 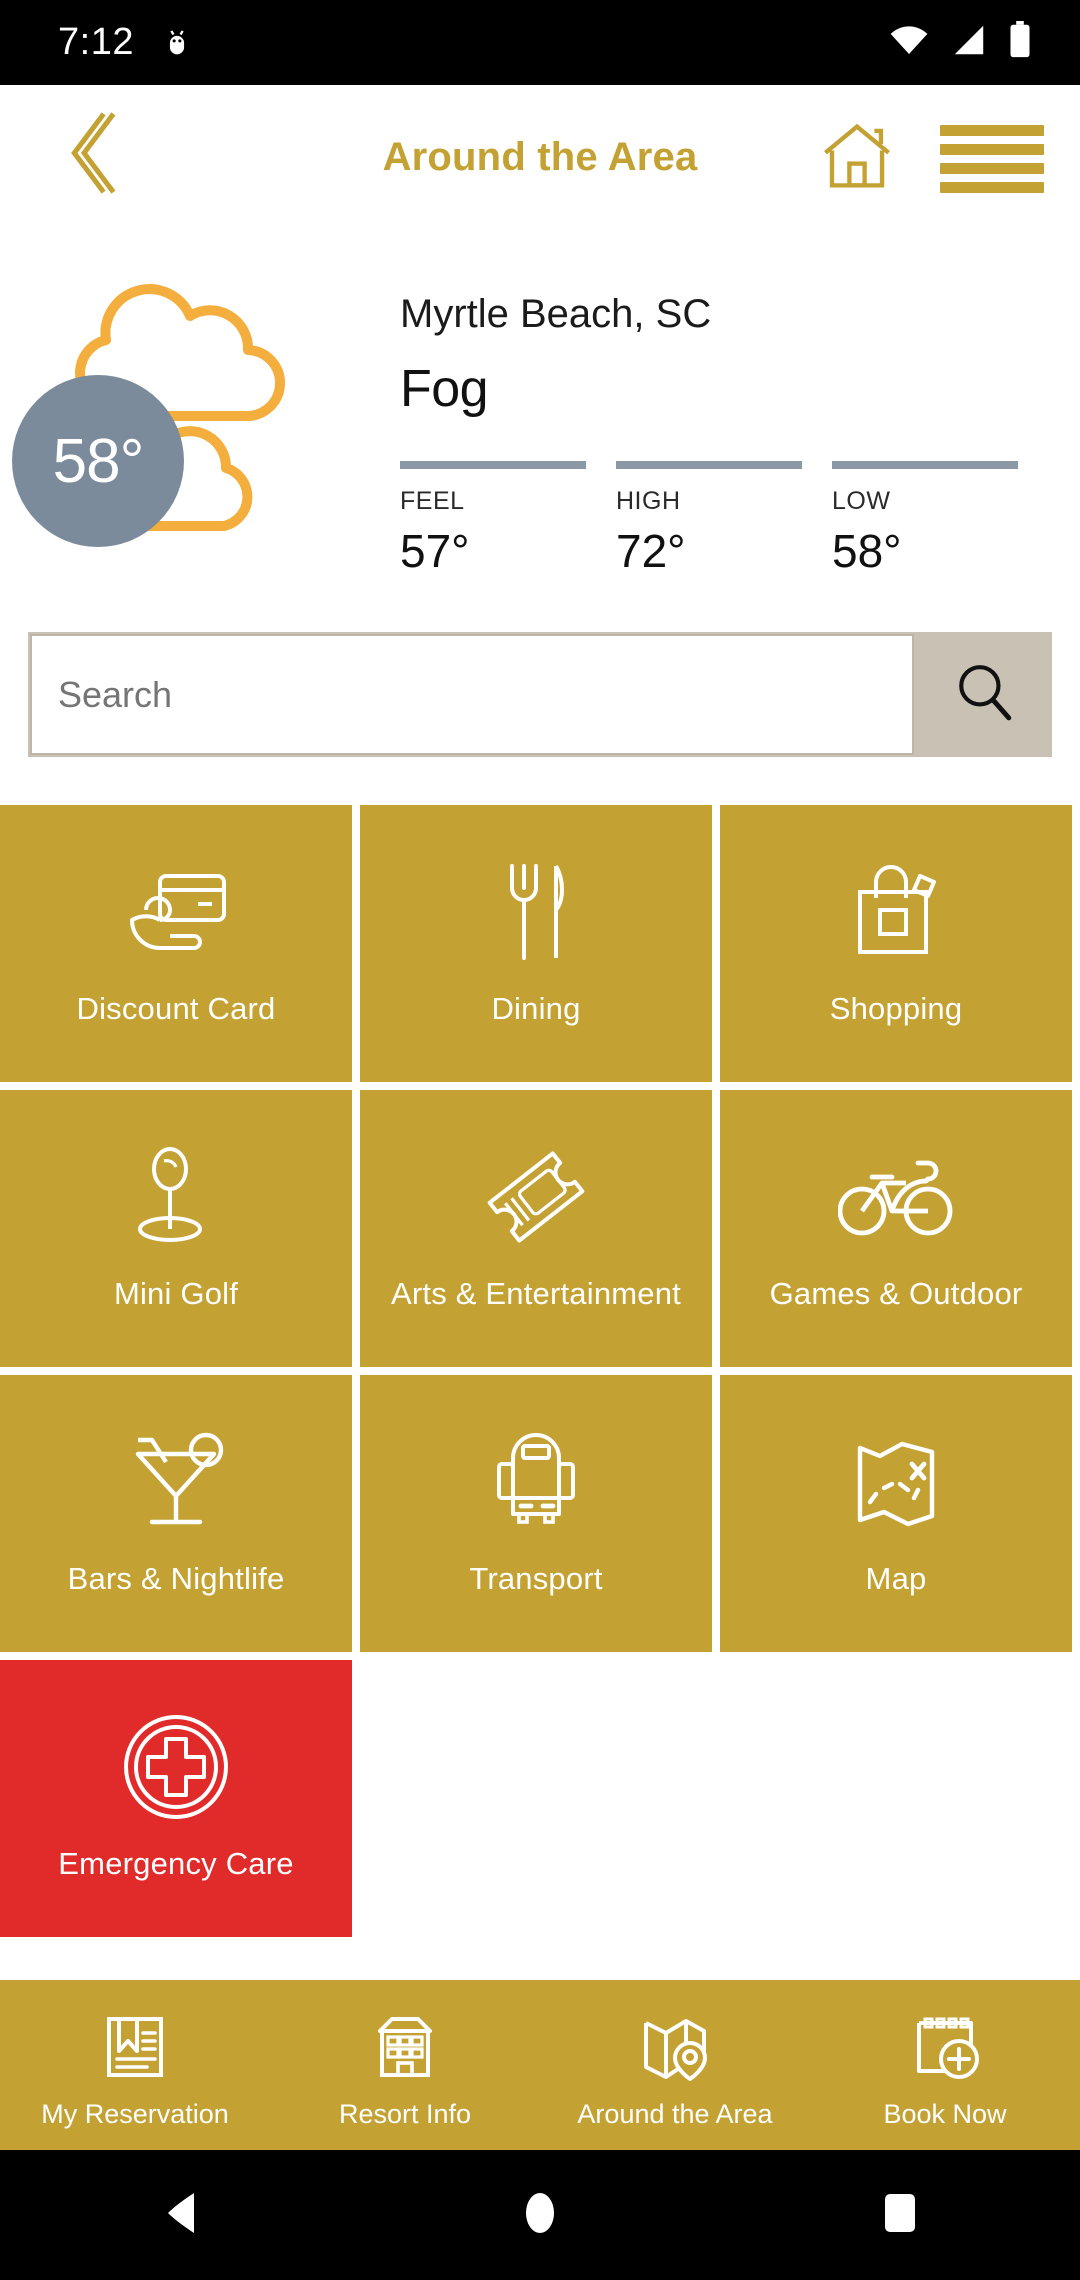 What do you see at coordinates (969, 42) in the screenshot?
I see `cellular-signal-icon` at bounding box center [969, 42].